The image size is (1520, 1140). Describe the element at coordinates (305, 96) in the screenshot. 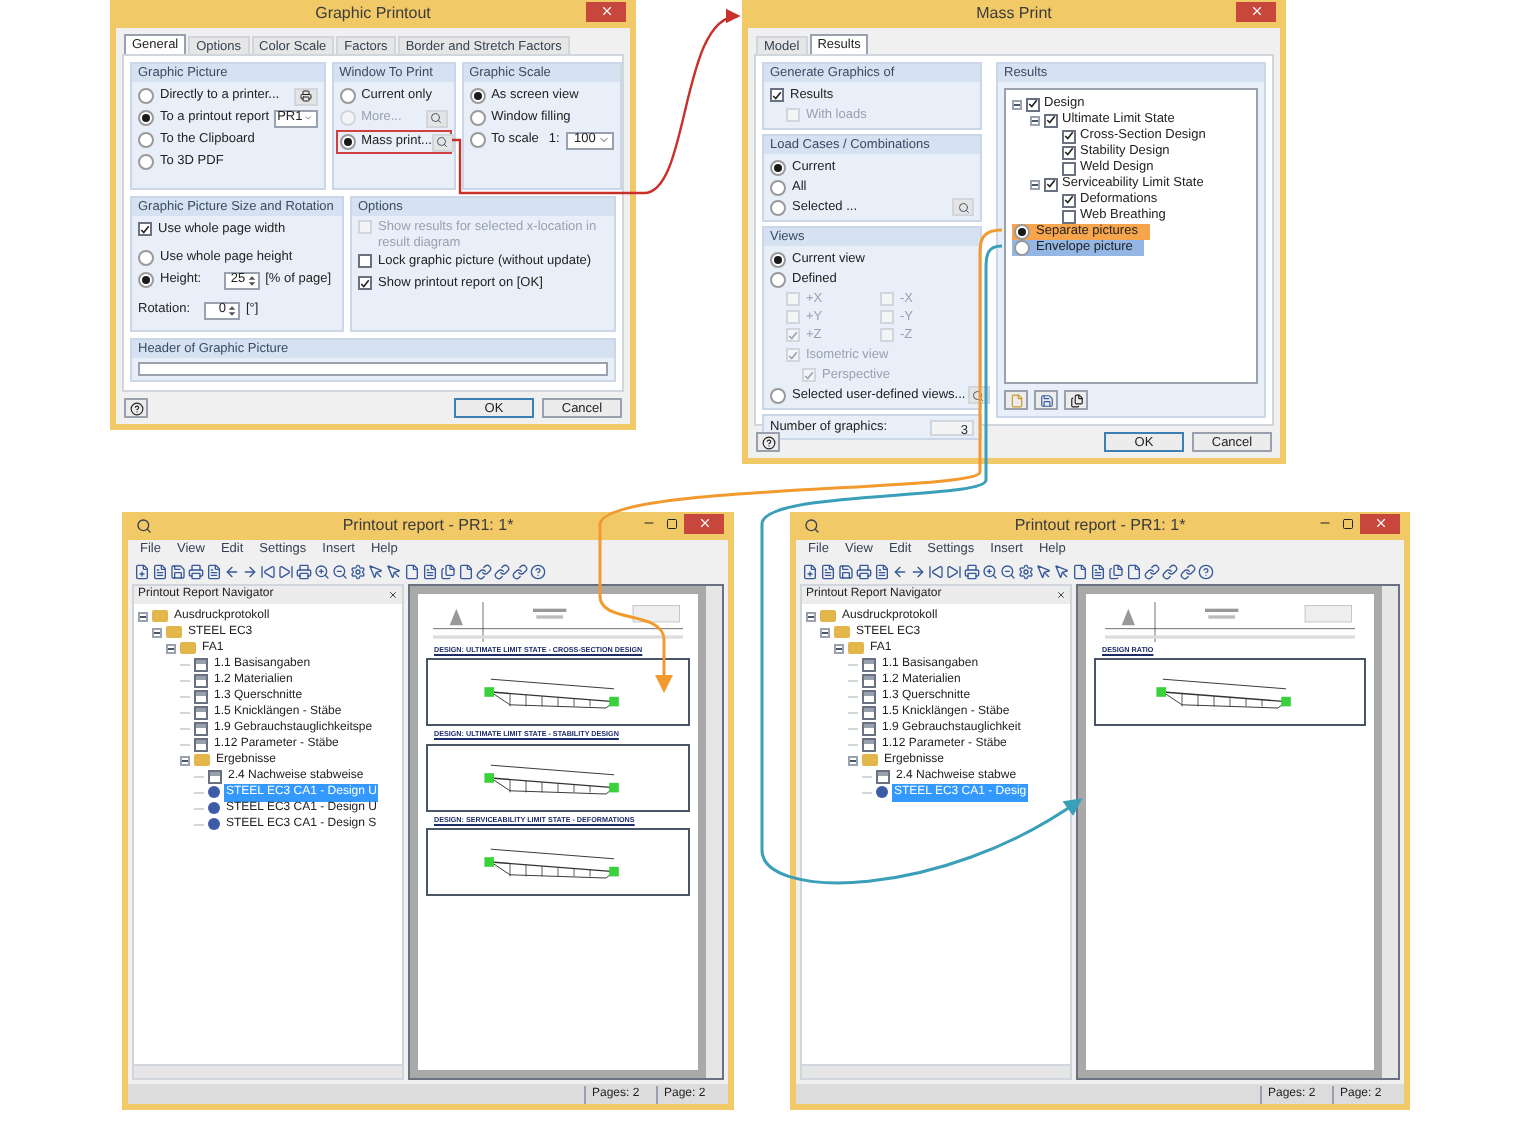

I see `printer-button` at that location.